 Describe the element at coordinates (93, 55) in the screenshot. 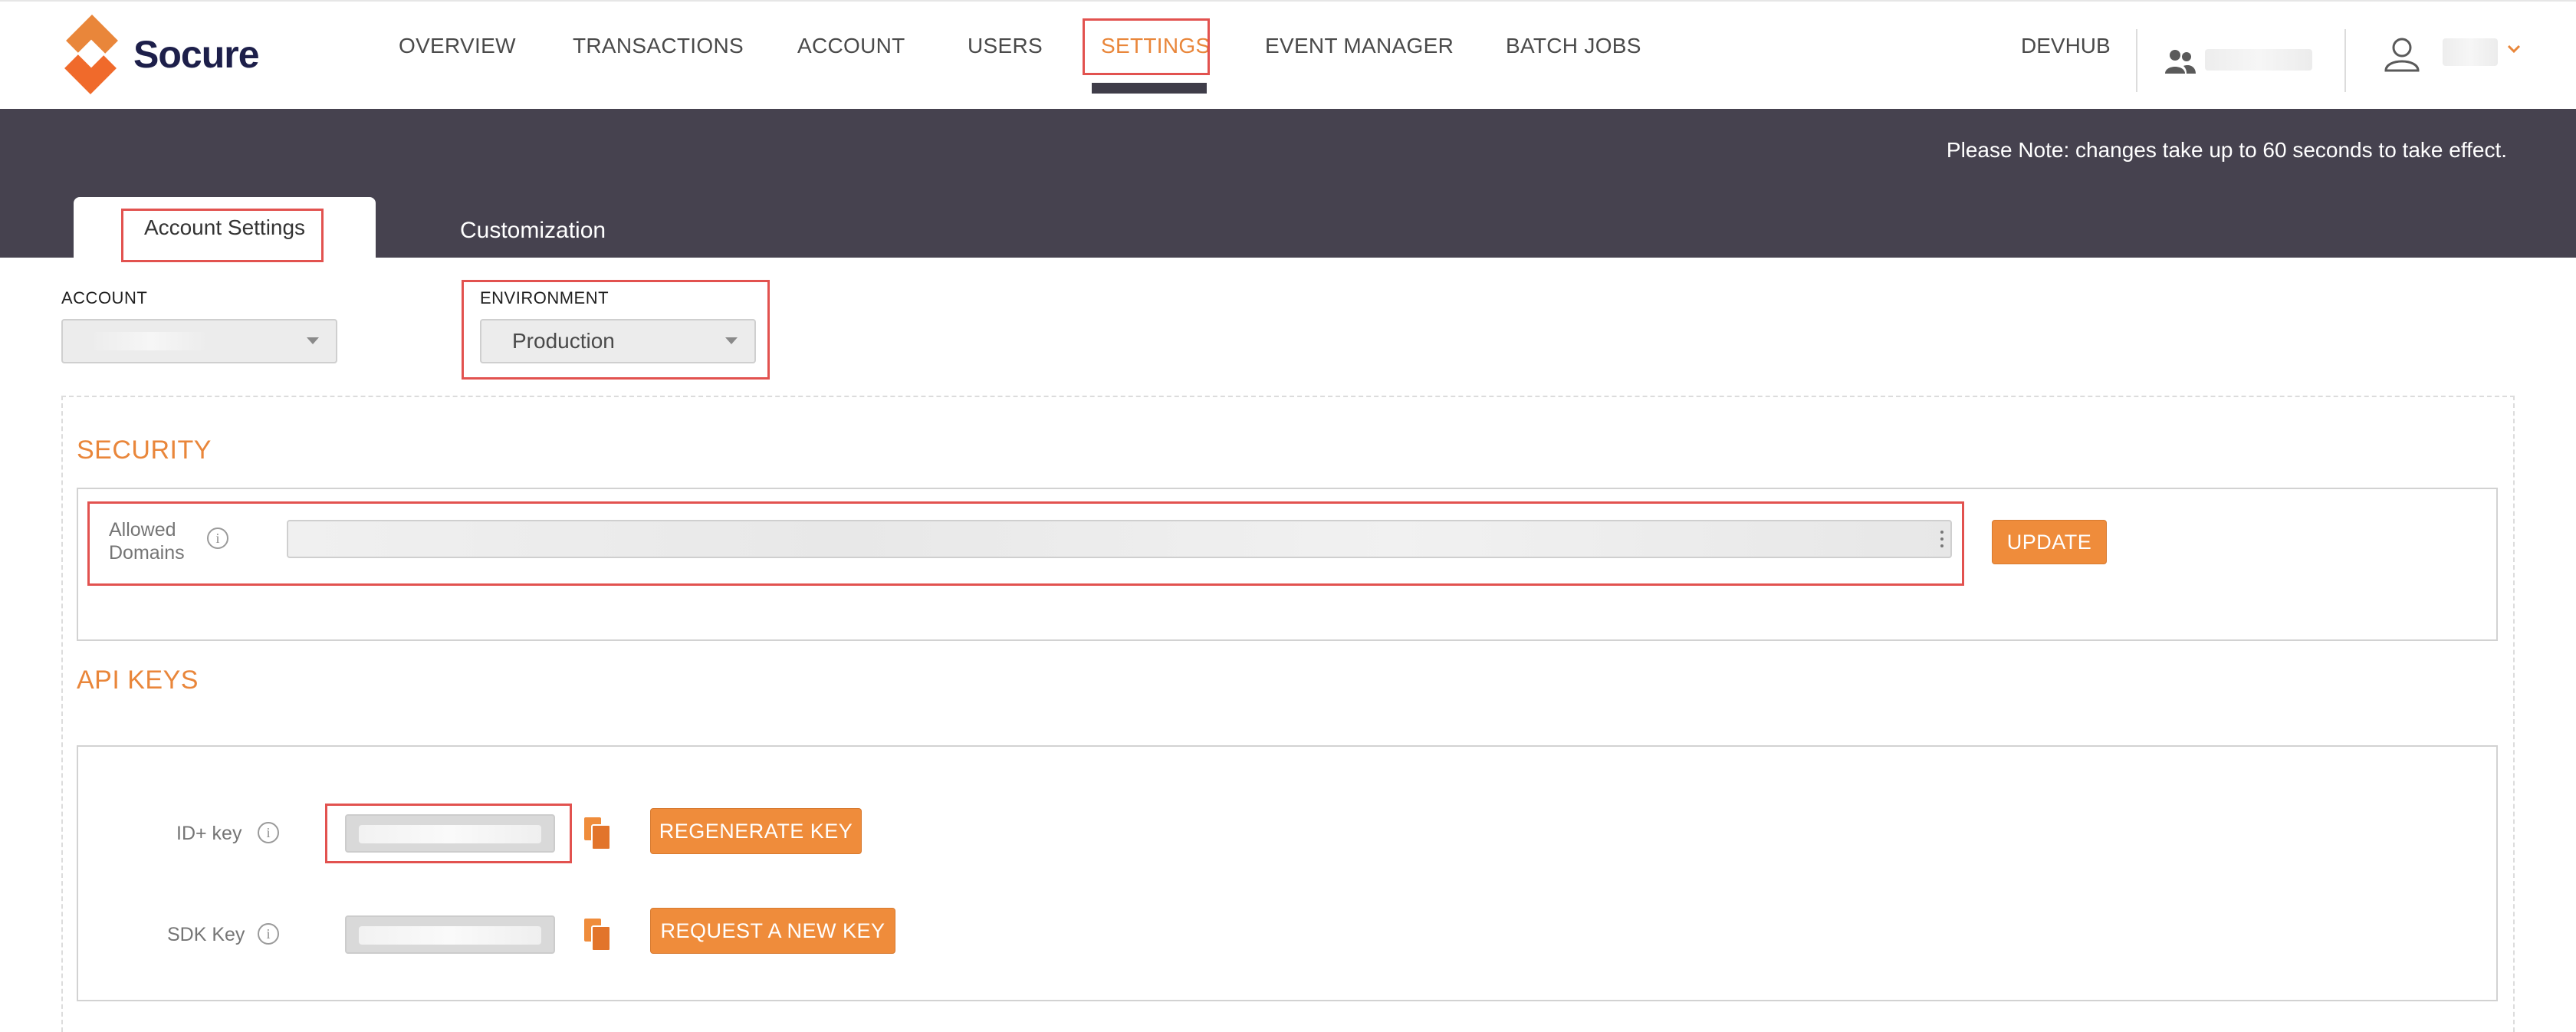

I see `socure-logo-icon` at that location.